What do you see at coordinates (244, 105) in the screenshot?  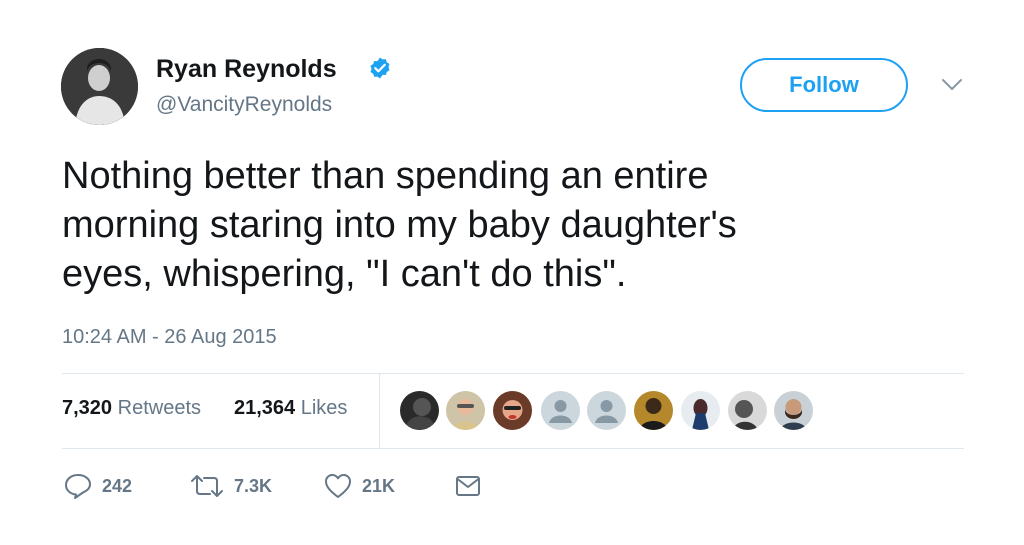 I see `user-handle: @VancityReynolds` at bounding box center [244, 105].